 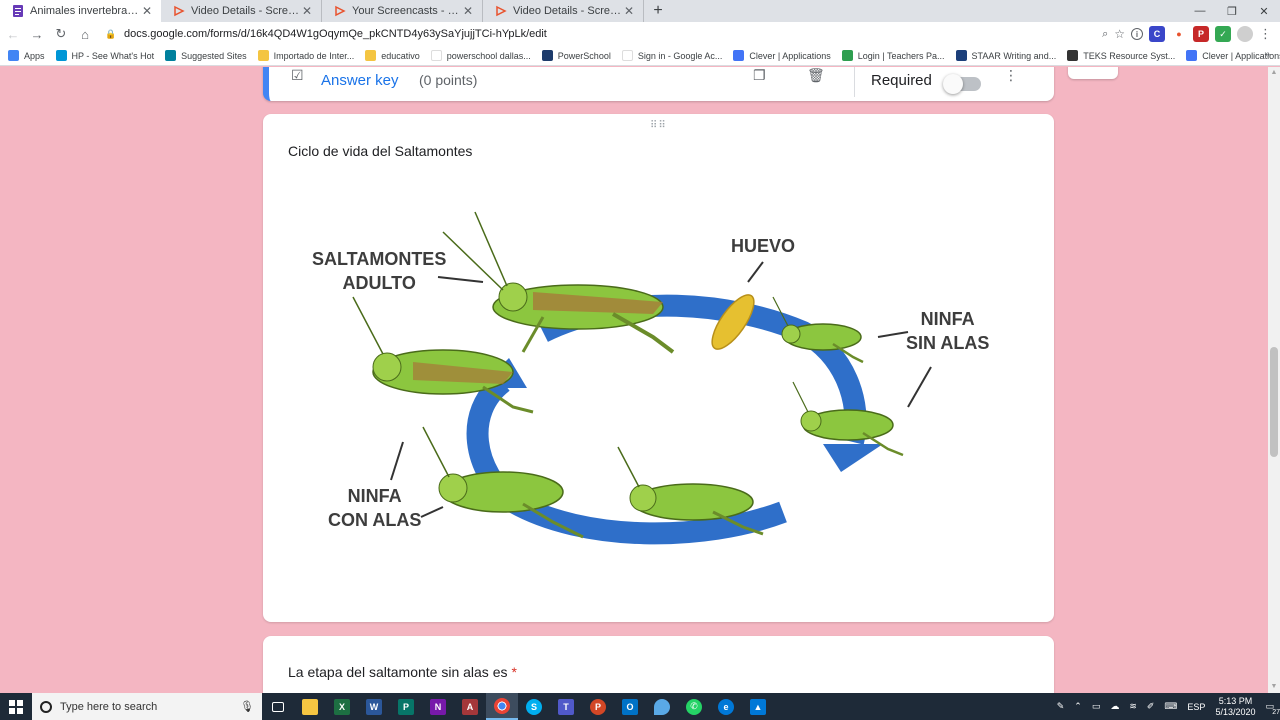 What do you see at coordinates (406, 706) in the screenshot?
I see `publisher-button: P` at bounding box center [406, 706].